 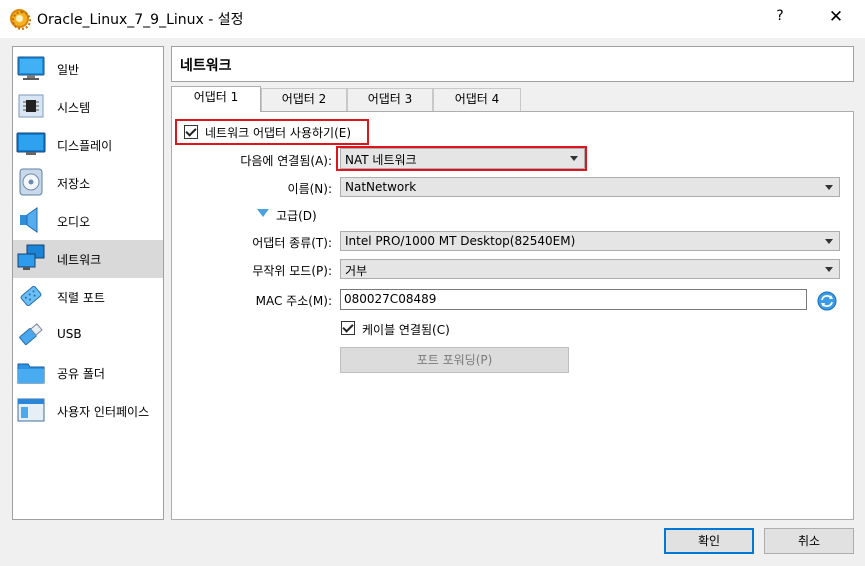 What do you see at coordinates (381, 160) in the screenshot?
I see `attached-to-value: NAT 네트워크` at bounding box center [381, 160].